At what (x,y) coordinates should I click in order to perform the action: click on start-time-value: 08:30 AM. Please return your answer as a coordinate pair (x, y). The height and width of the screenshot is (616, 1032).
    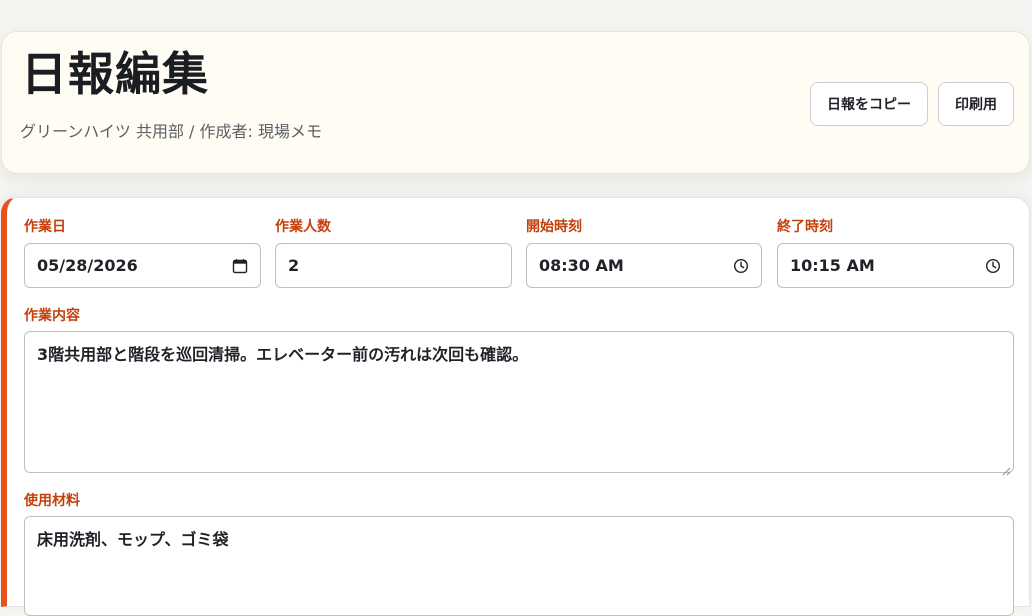
    Looking at the image, I should click on (581, 265).